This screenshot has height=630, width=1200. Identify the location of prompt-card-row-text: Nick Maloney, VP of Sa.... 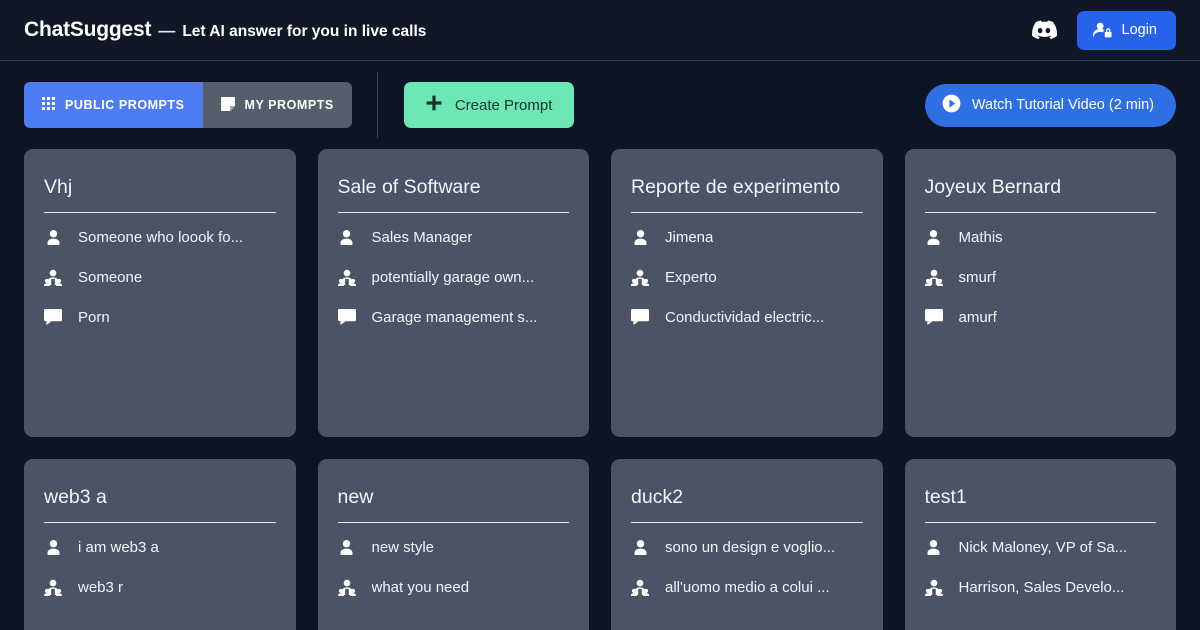
(1043, 547).